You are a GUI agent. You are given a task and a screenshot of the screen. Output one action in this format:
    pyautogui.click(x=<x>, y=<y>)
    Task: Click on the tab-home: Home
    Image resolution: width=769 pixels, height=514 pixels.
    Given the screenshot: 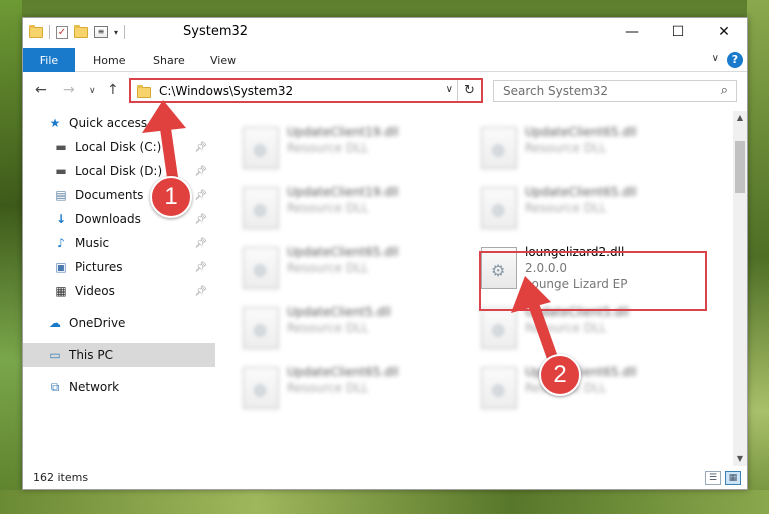 What is the action you would take?
    pyautogui.click(x=109, y=60)
    